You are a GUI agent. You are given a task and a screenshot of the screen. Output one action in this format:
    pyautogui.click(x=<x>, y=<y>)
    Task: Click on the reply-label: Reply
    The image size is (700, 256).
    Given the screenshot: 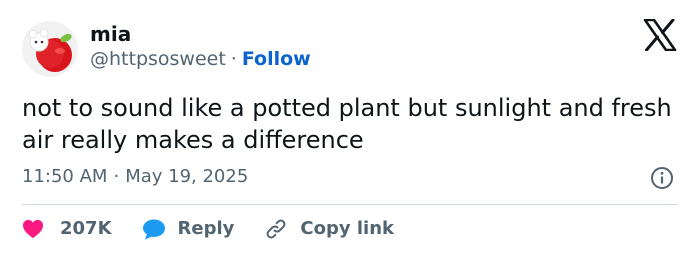 What is the action you would take?
    pyautogui.click(x=206, y=228)
    